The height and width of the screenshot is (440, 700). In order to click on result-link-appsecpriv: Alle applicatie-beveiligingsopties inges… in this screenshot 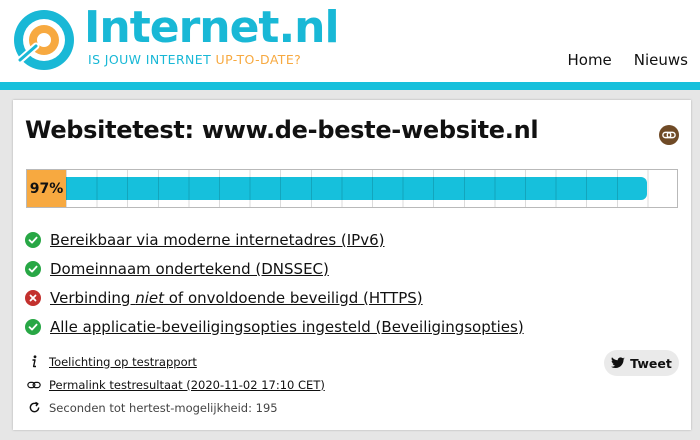, I will do `click(287, 327)`.